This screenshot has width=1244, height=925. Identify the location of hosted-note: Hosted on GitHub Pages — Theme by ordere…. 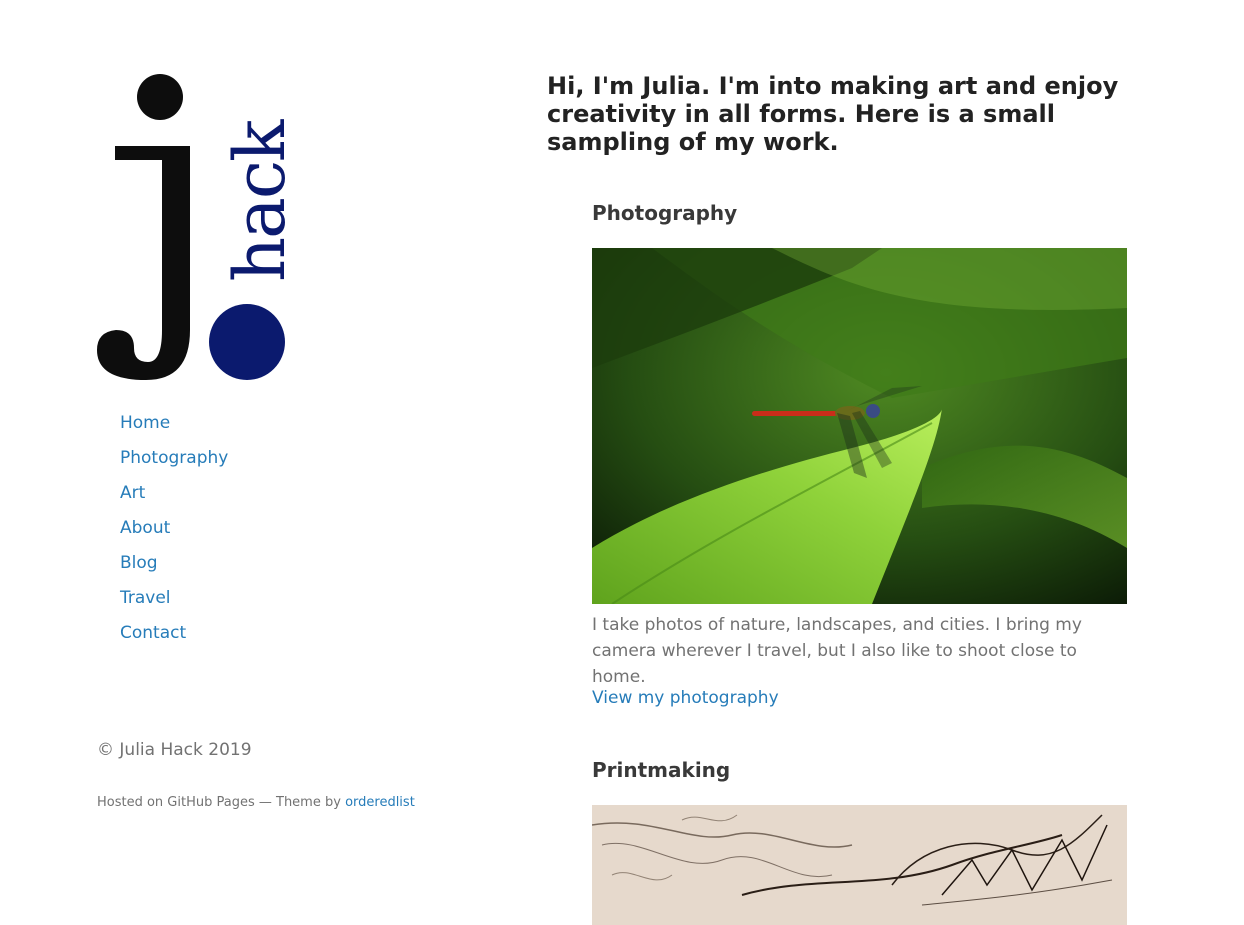
(256, 802).